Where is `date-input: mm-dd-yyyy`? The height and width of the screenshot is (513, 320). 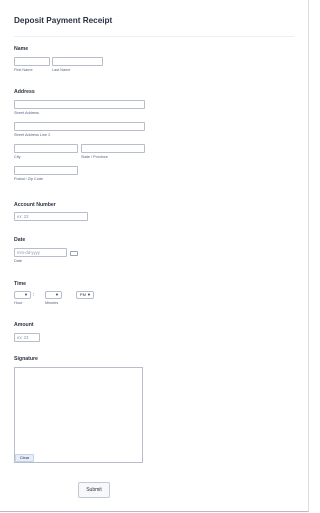 date-input: mm-dd-yyyy is located at coordinates (40, 252).